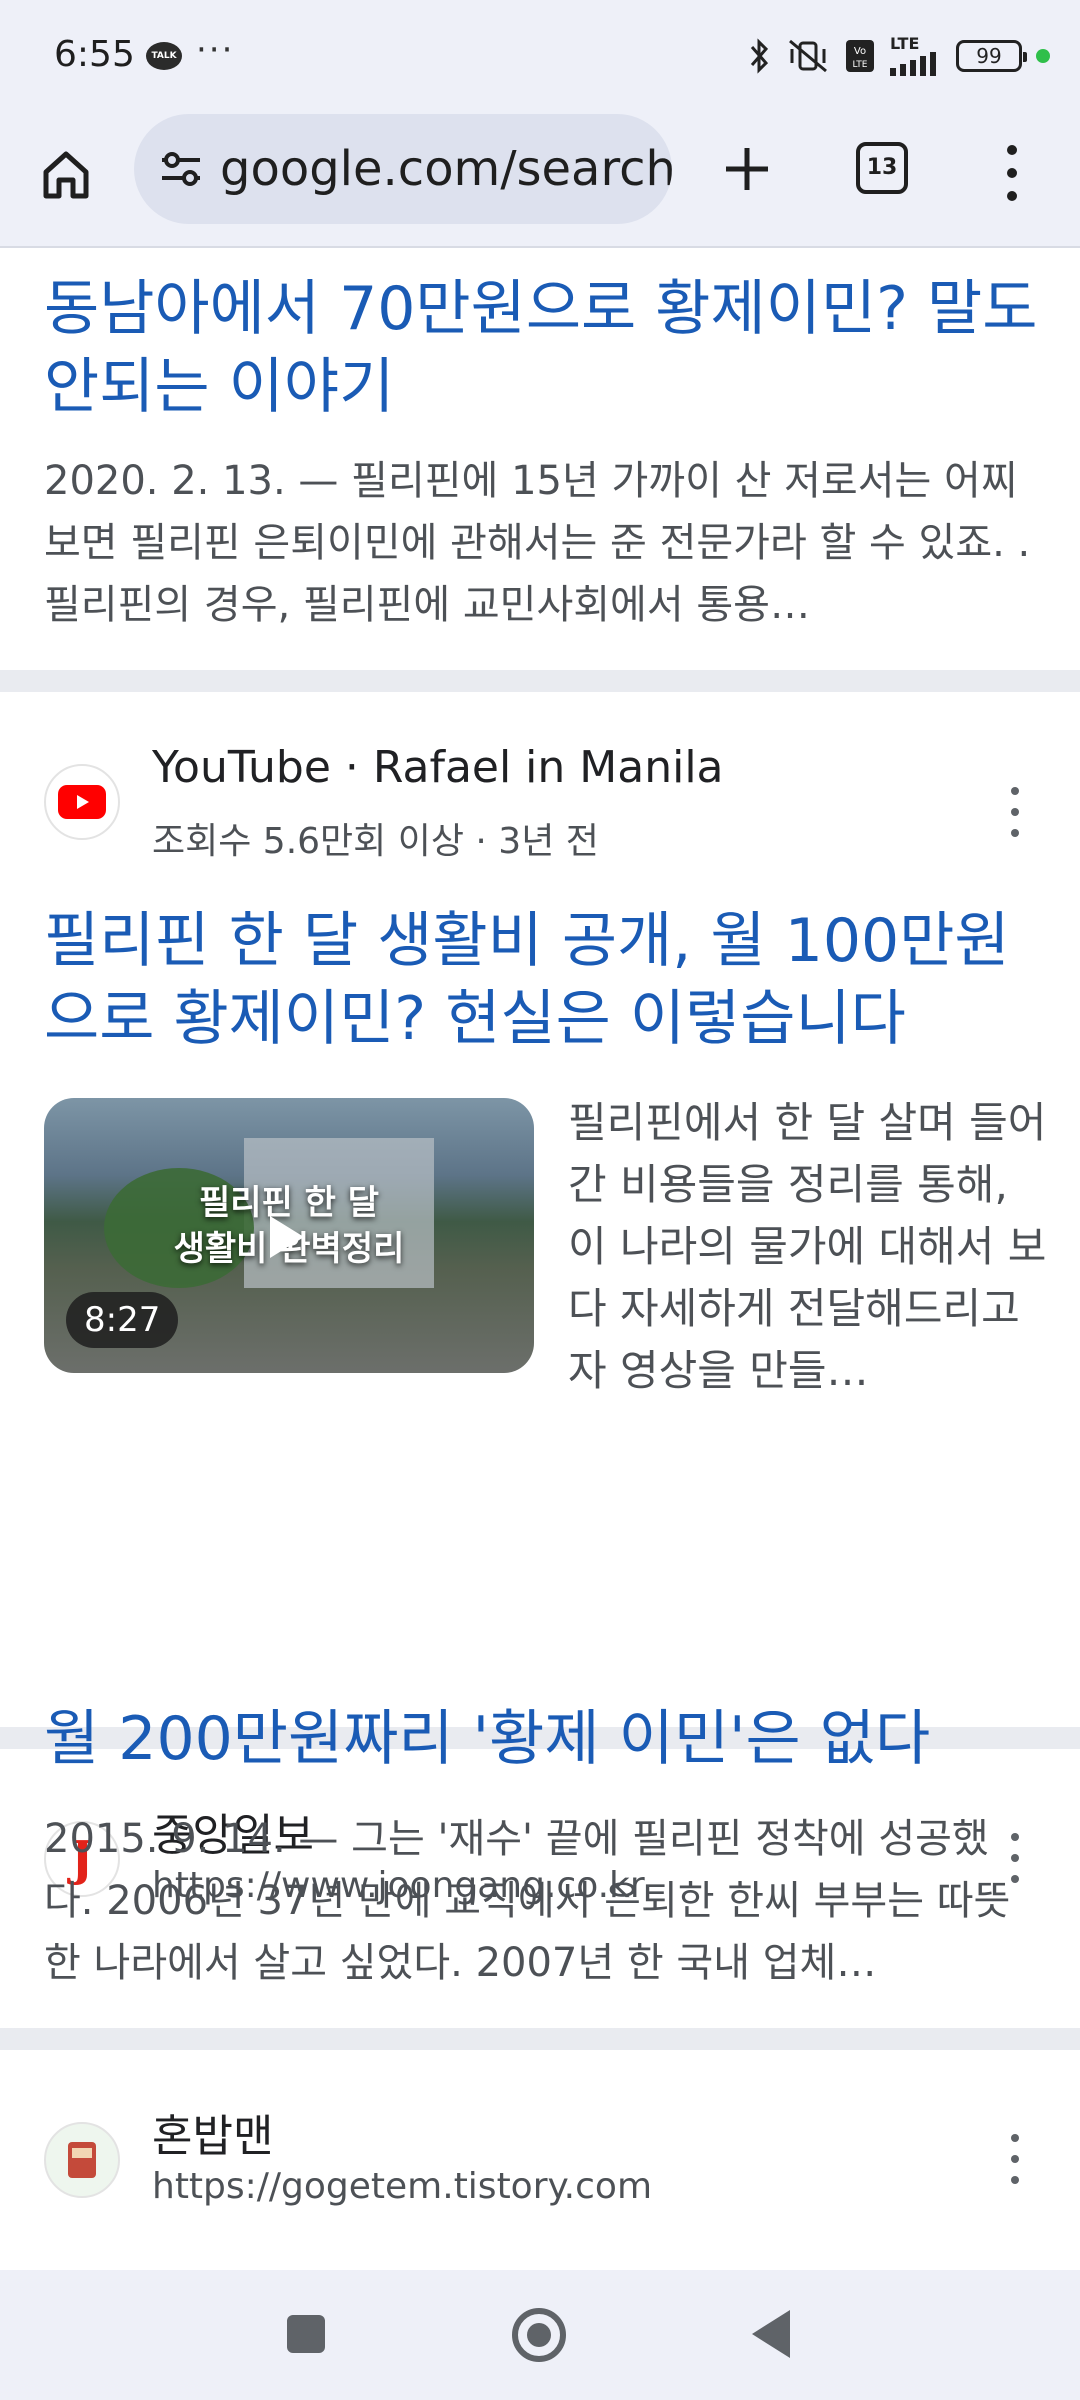 The image size is (1080, 2400). What do you see at coordinates (860, 65) in the screenshot?
I see `svg-text: LTE` at bounding box center [860, 65].